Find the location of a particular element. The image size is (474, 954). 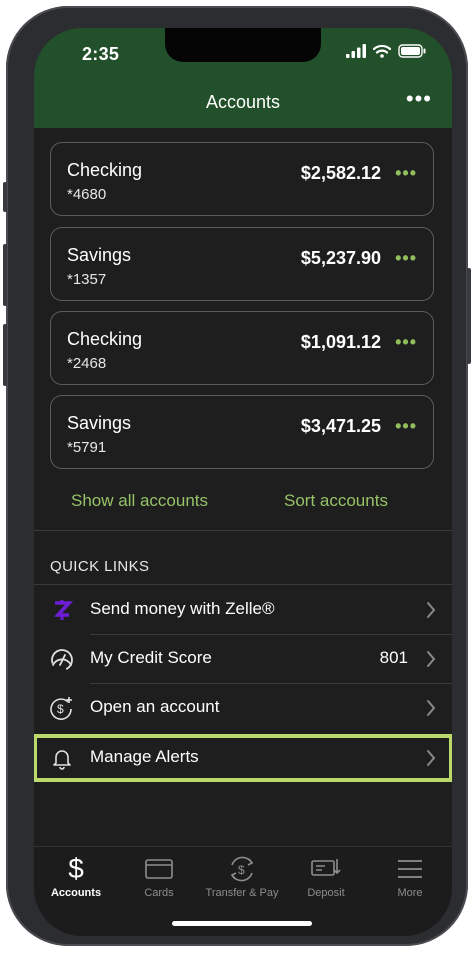

account-number: *5791 is located at coordinates (87, 447).